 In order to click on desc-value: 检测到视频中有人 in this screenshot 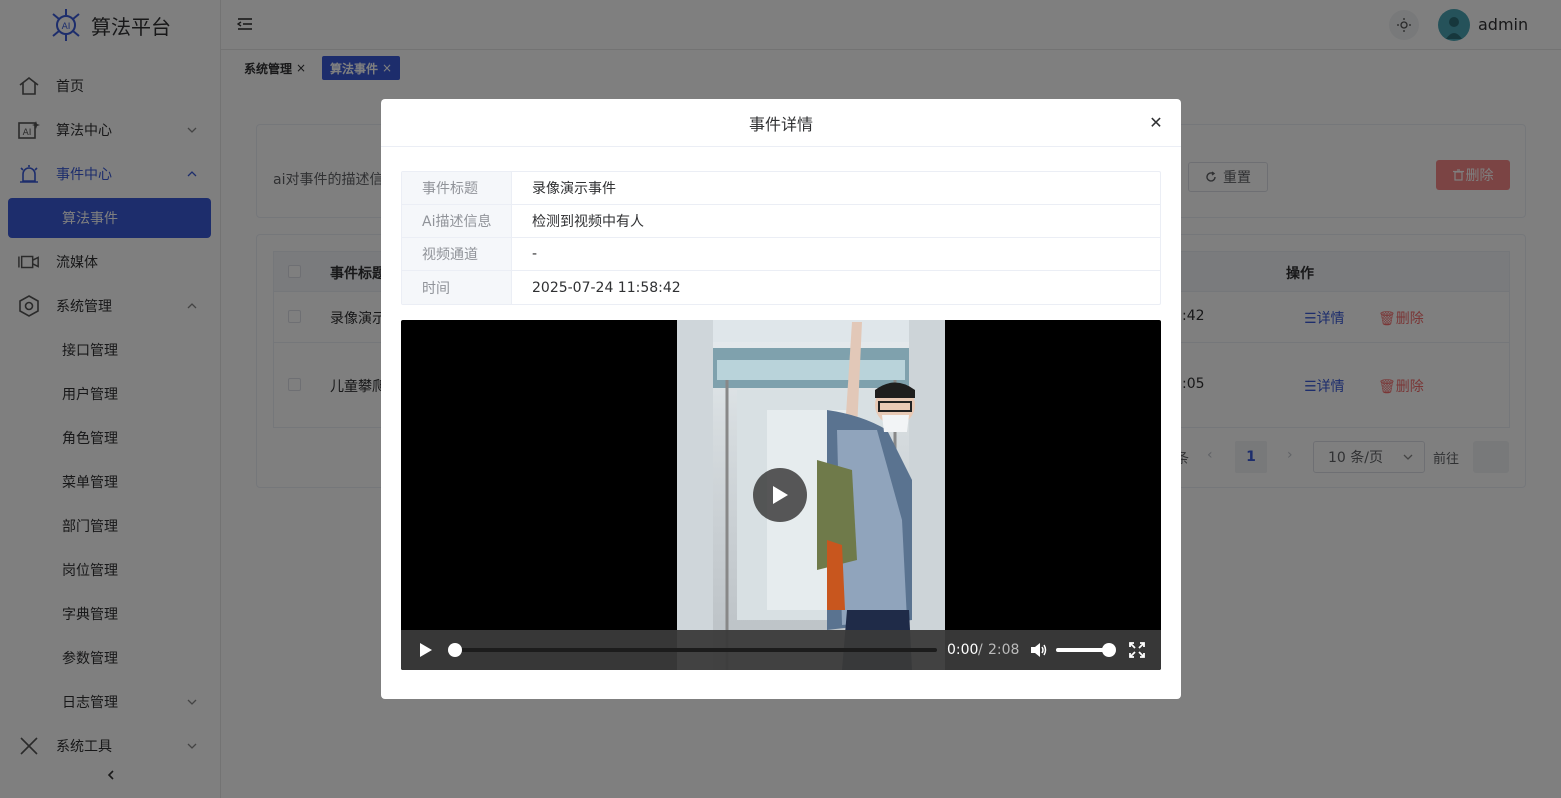, I will do `click(588, 222)`.